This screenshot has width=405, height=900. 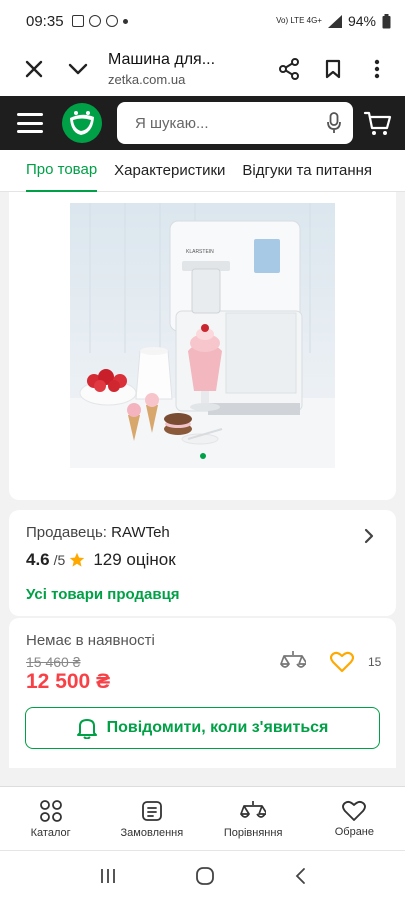 What do you see at coordinates (82, 123) in the screenshot?
I see `site-logo` at bounding box center [82, 123].